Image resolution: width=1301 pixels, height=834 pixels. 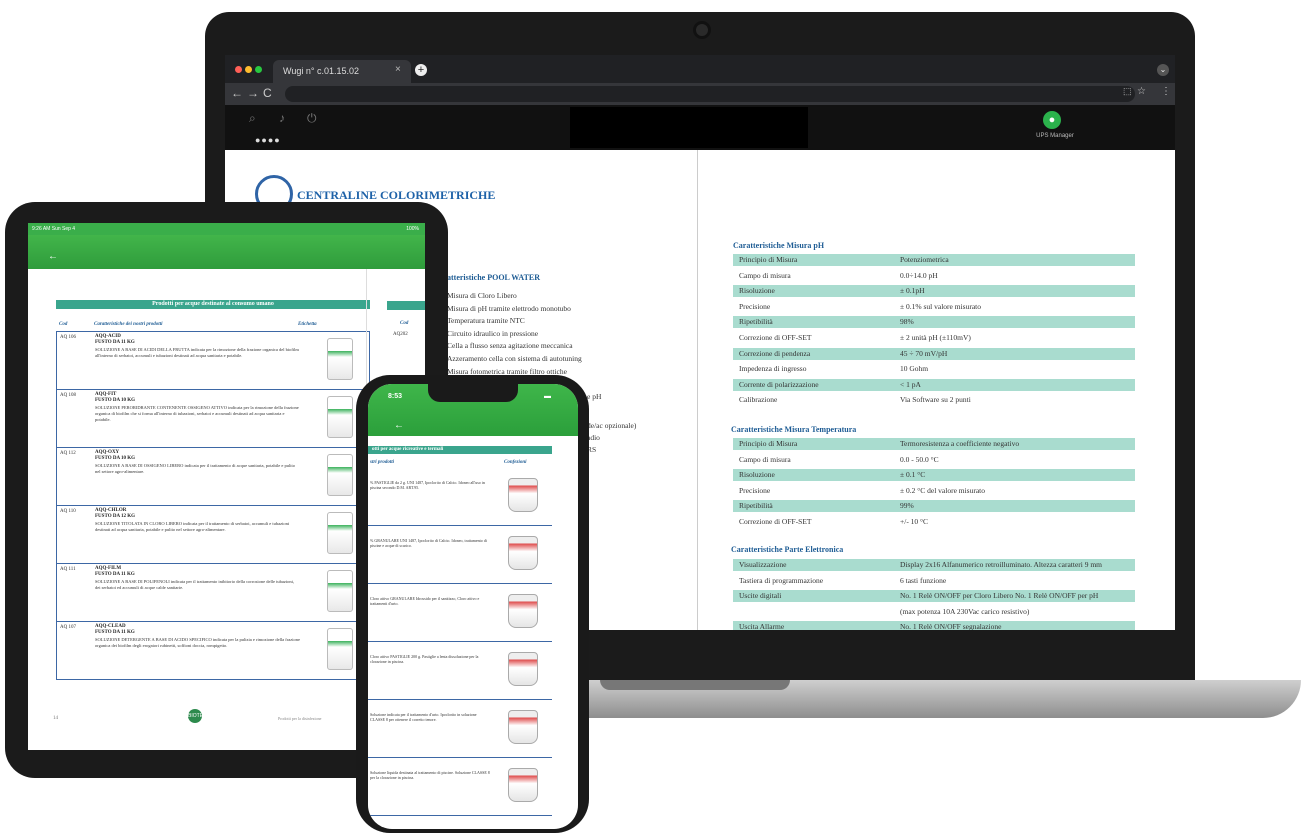 I want to click on spec-row: Campo di misura 0.0 - 50.0 °C, so click(x=934, y=460).